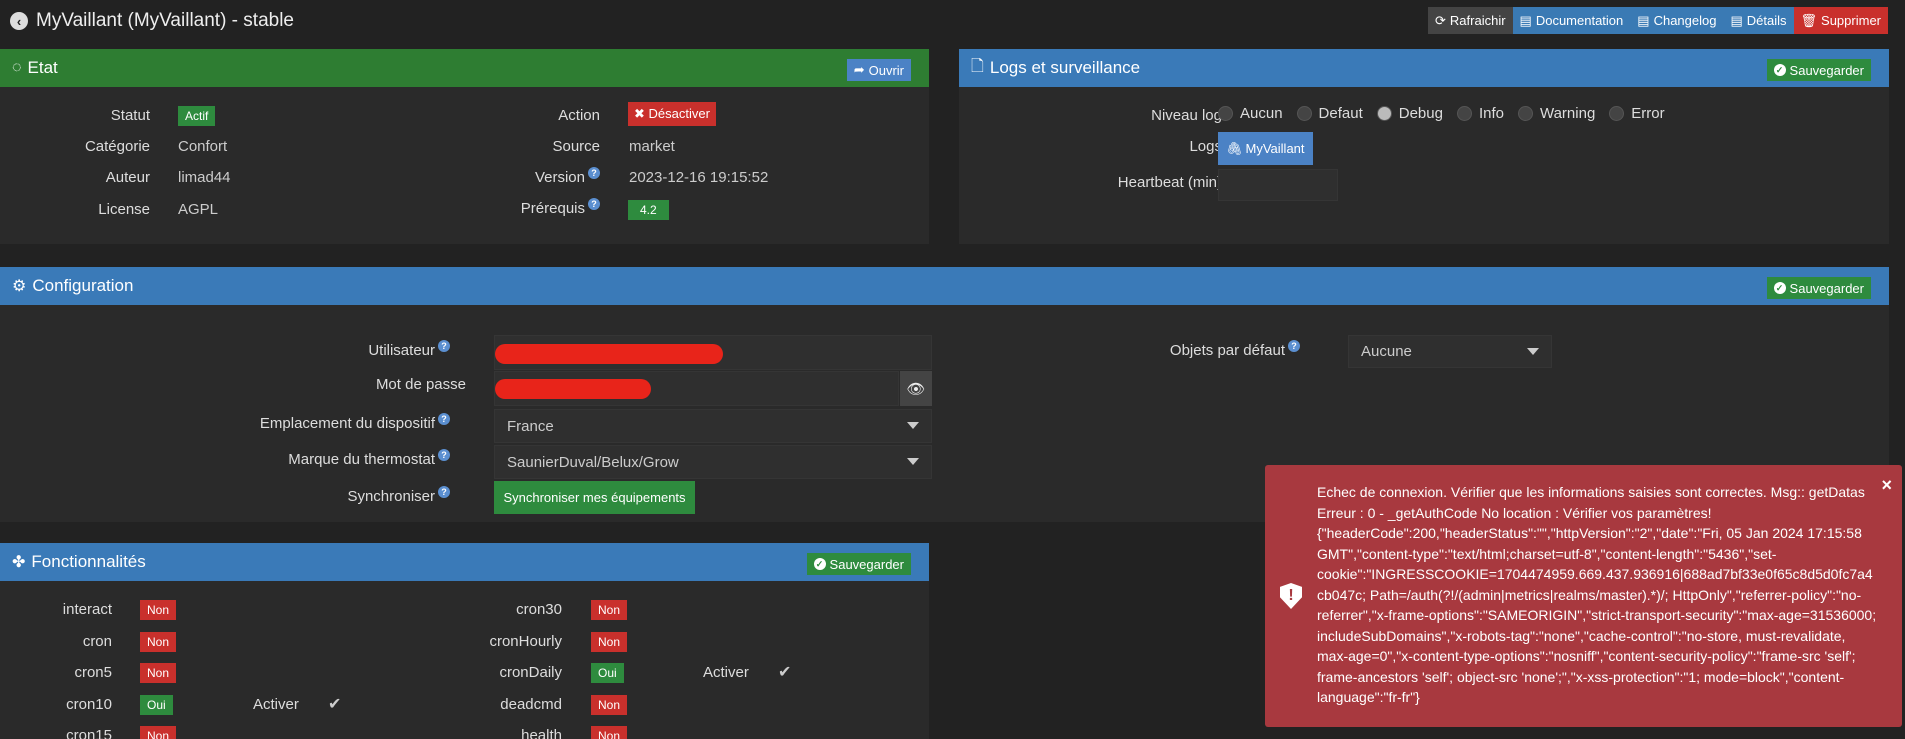  What do you see at coordinates (464, 68) in the screenshot?
I see `etat-header: ◌ Etat ➦ Ouvrir` at bounding box center [464, 68].